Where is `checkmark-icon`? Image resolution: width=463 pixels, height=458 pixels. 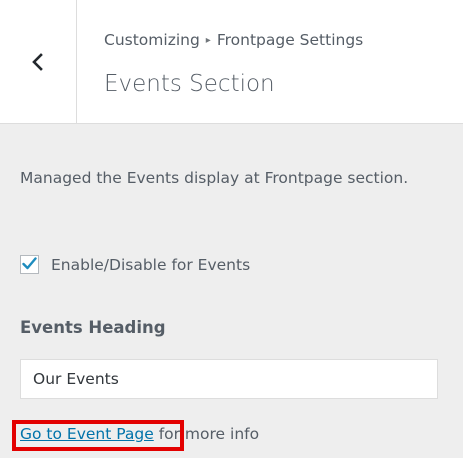 checkmark-icon is located at coordinates (29, 264).